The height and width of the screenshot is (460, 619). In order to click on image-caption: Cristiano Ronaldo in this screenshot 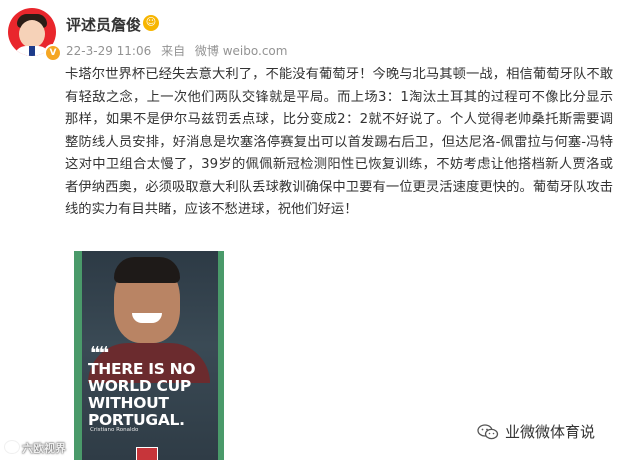, I will do `click(114, 430)`.